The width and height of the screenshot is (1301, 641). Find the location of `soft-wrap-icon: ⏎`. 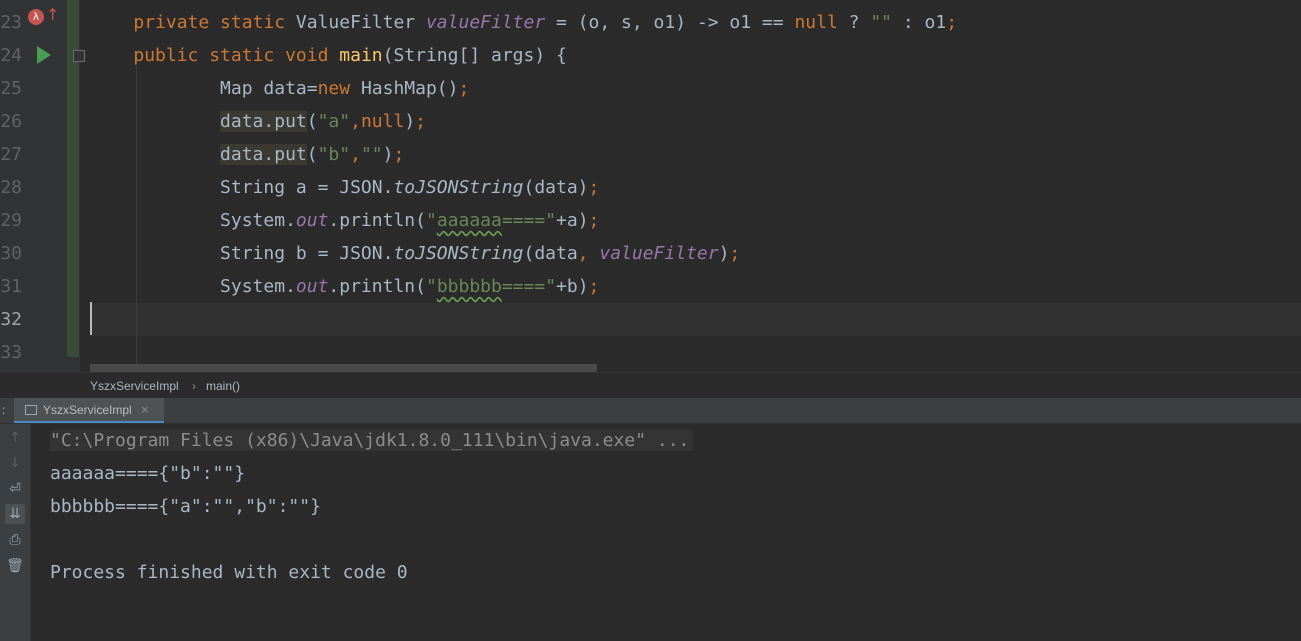

soft-wrap-icon: ⏎ is located at coordinates (15, 489).